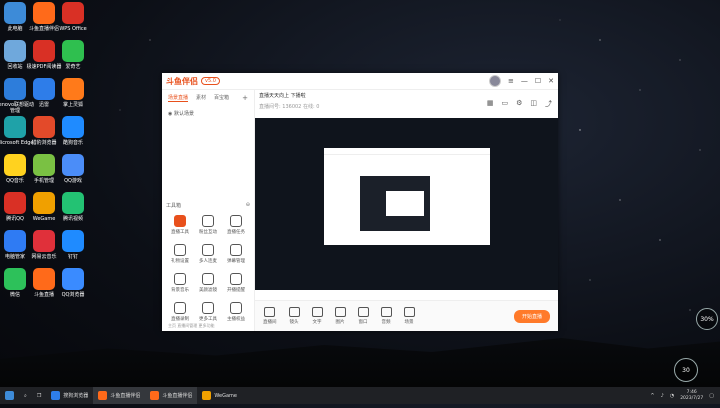  Describe the element at coordinates (531, 316) in the screenshot. I see `start-live-button: 开始直播` at that location.